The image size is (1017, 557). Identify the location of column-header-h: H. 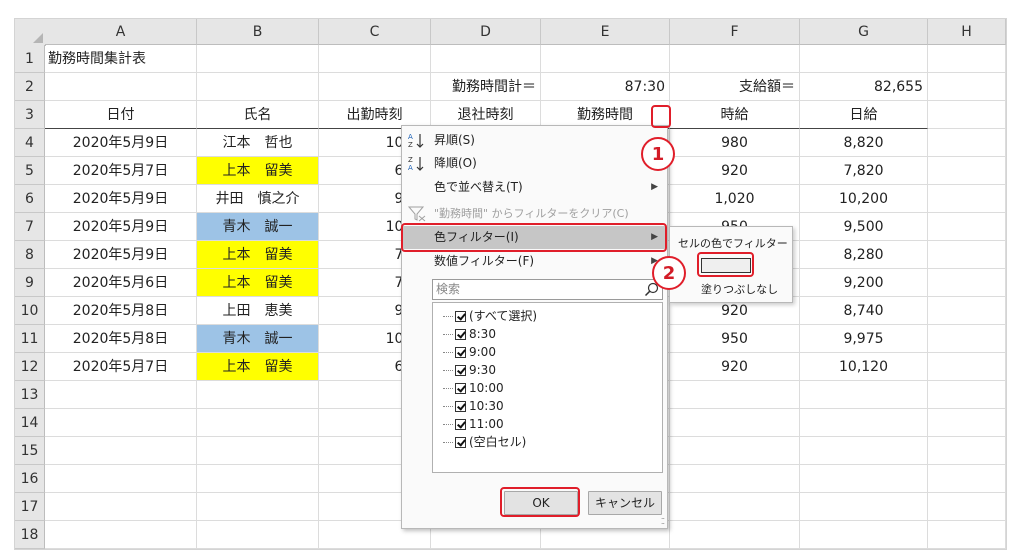
(967, 32).